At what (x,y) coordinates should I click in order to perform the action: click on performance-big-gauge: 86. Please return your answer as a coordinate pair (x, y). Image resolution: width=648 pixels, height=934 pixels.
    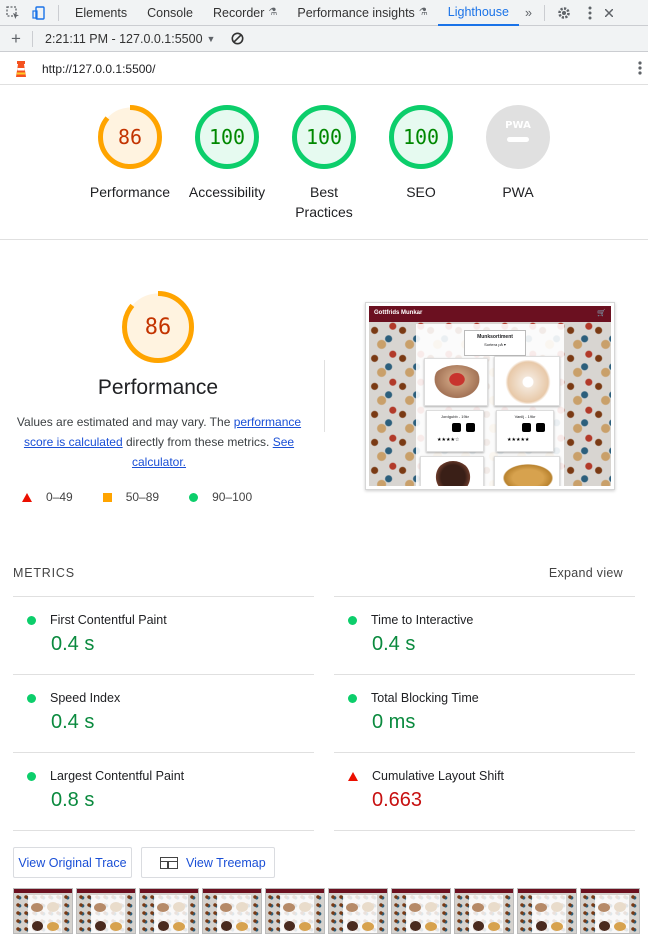
    Looking at the image, I should click on (158, 327).